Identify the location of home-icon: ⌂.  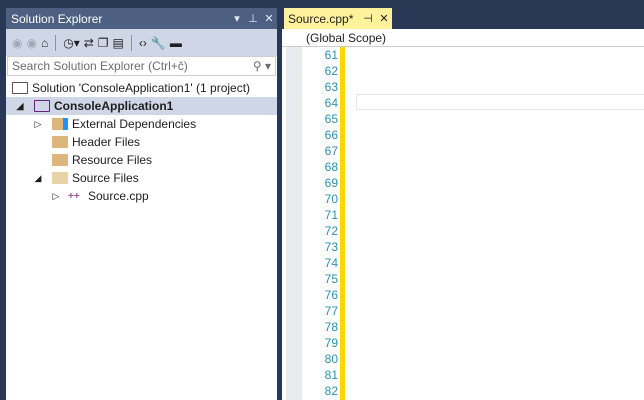
(44, 43).